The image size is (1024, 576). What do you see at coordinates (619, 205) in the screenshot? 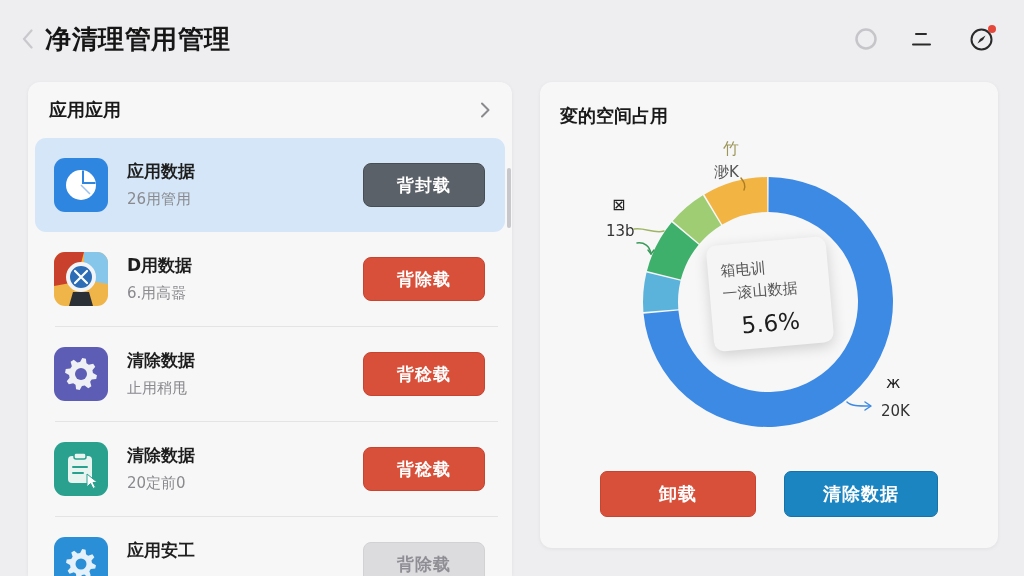
I see `segment-symbol: ⊠` at bounding box center [619, 205].